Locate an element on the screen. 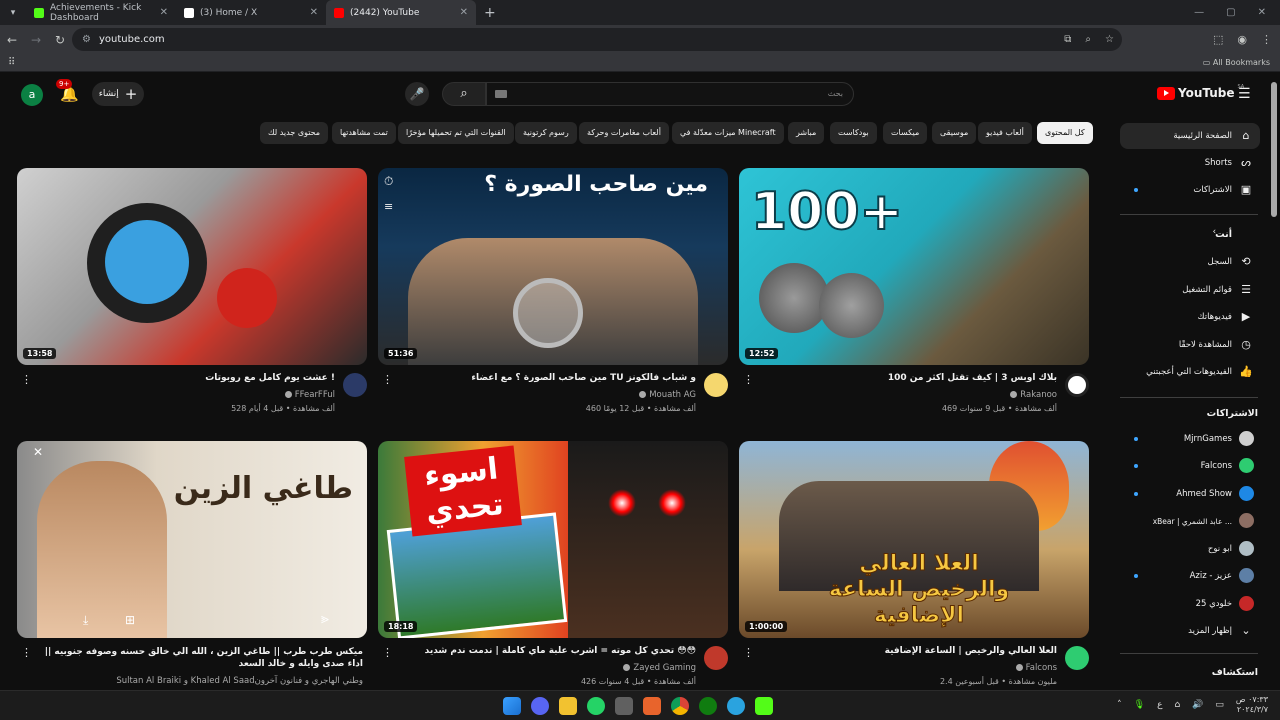 This screenshot has width=1280, height=720. sidebar-show-more: إظهار المزيد ⌄ is located at coordinates (1190, 631).